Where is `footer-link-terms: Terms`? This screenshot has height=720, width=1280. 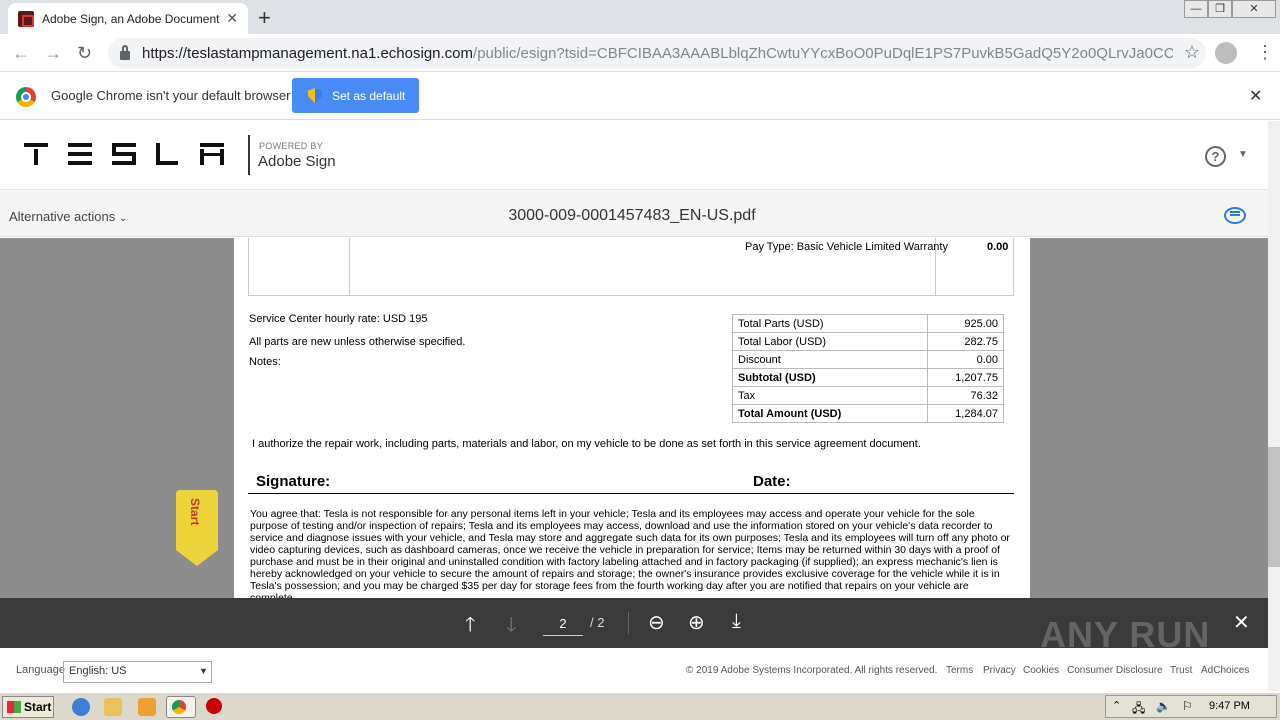 footer-link-terms: Terms is located at coordinates (959, 670).